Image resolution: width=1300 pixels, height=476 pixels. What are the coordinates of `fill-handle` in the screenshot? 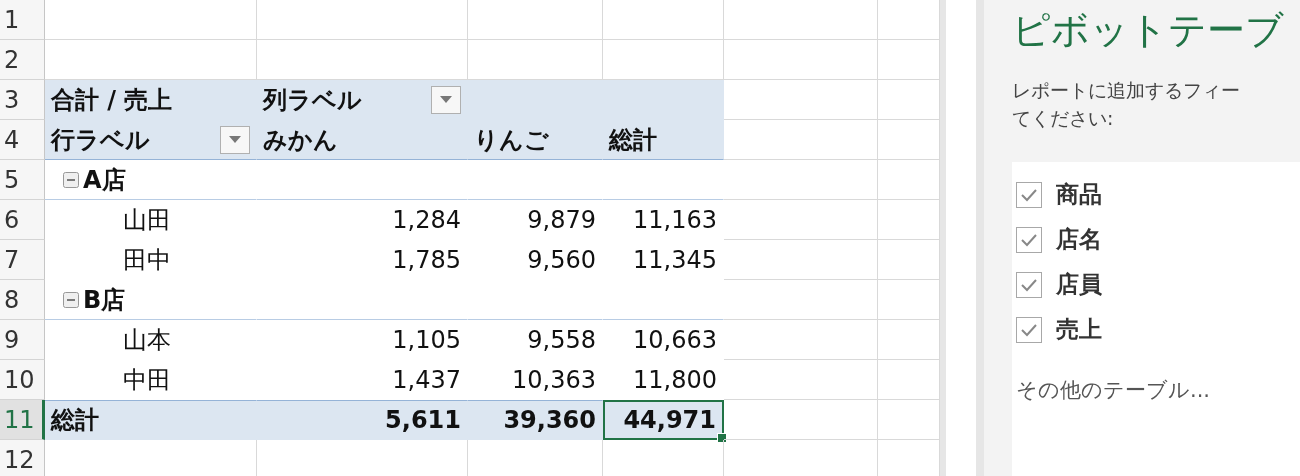 It's located at (722, 438).